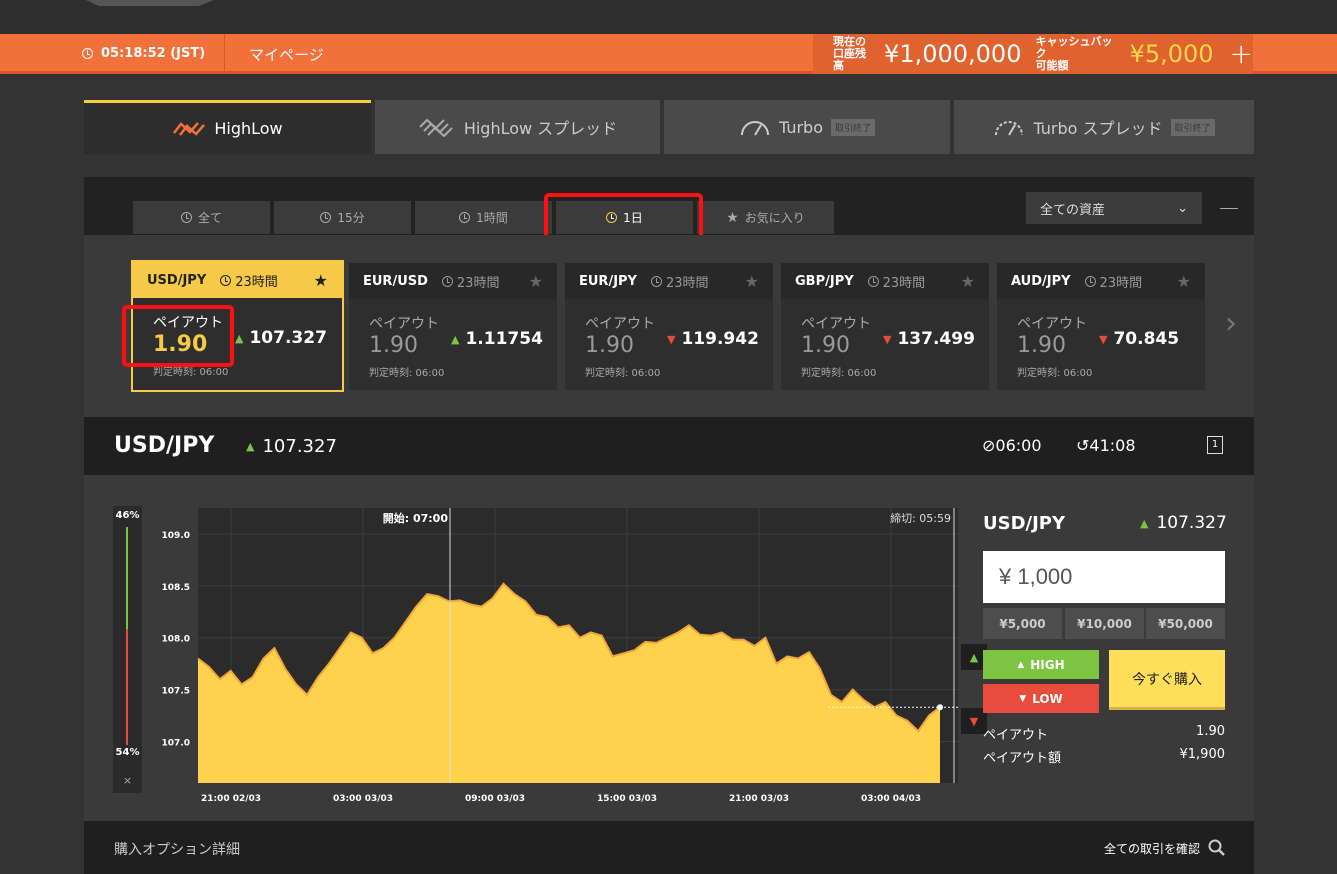 The height and width of the screenshot is (874, 1337). I want to click on close-icon: ×, so click(127, 781).